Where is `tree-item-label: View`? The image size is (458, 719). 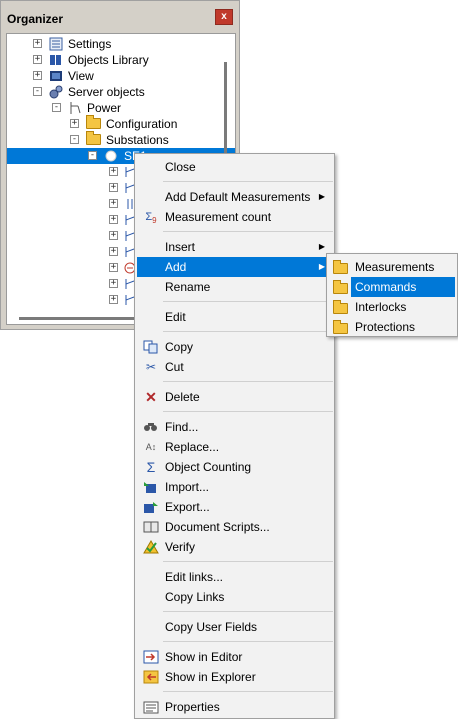
tree-item-label: View is located at coordinates (81, 76).